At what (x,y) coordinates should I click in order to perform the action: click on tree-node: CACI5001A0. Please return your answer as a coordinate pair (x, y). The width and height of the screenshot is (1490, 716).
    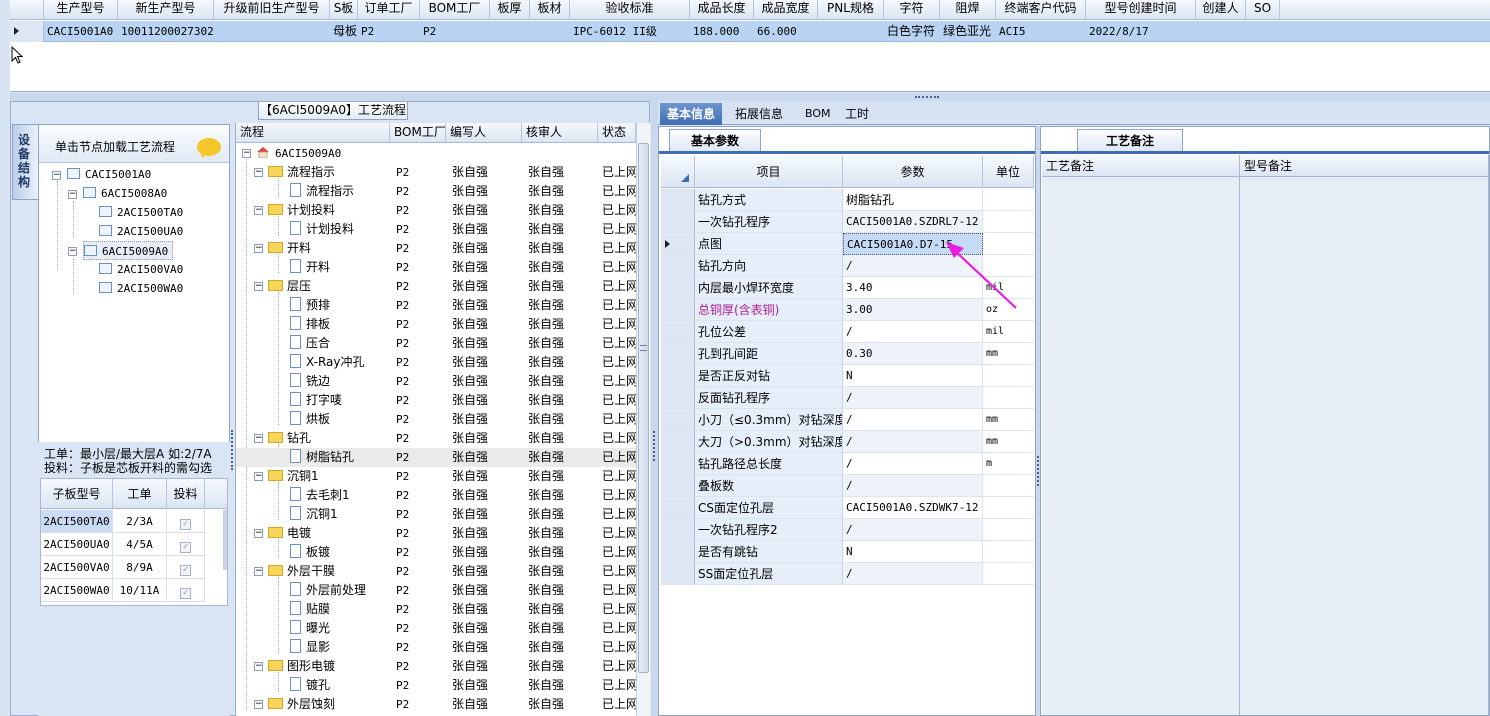
    Looking at the image, I should click on (109, 174).